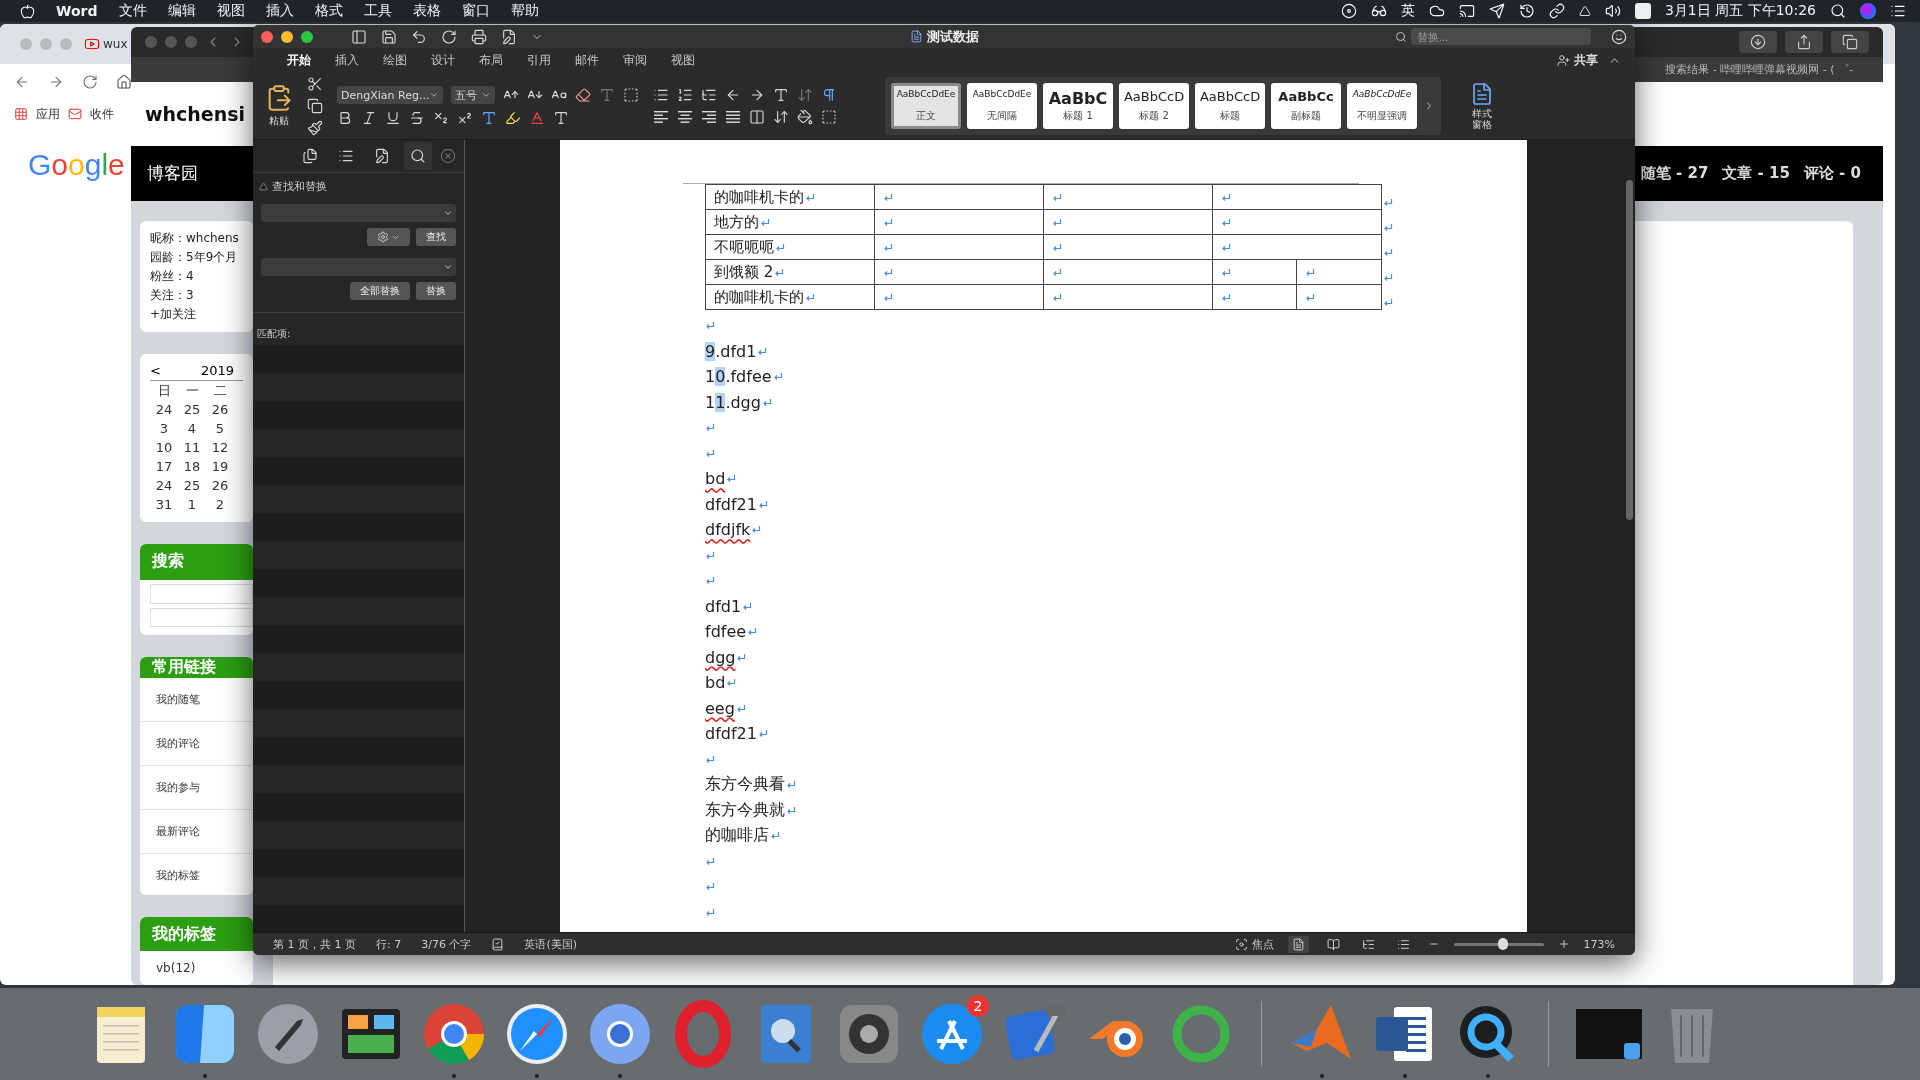  What do you see at coordinates (448, 156) in the screenshot?
I see `close-icon` at bounding box center [448, 156].